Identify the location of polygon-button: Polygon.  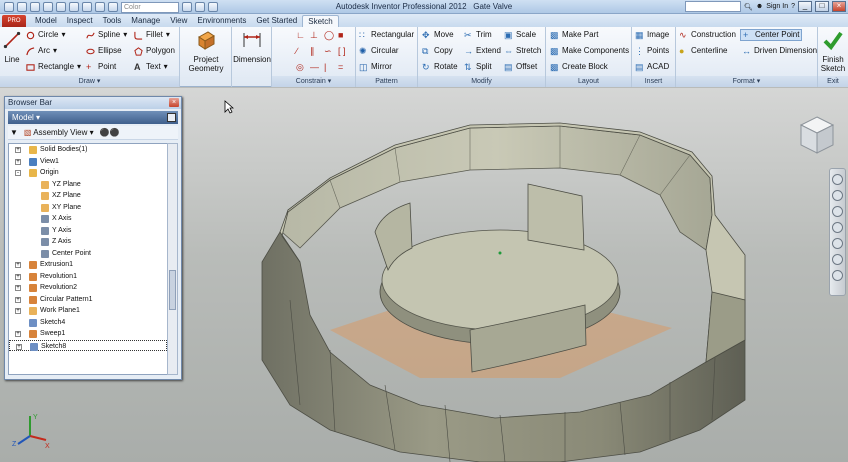
(154, 51).